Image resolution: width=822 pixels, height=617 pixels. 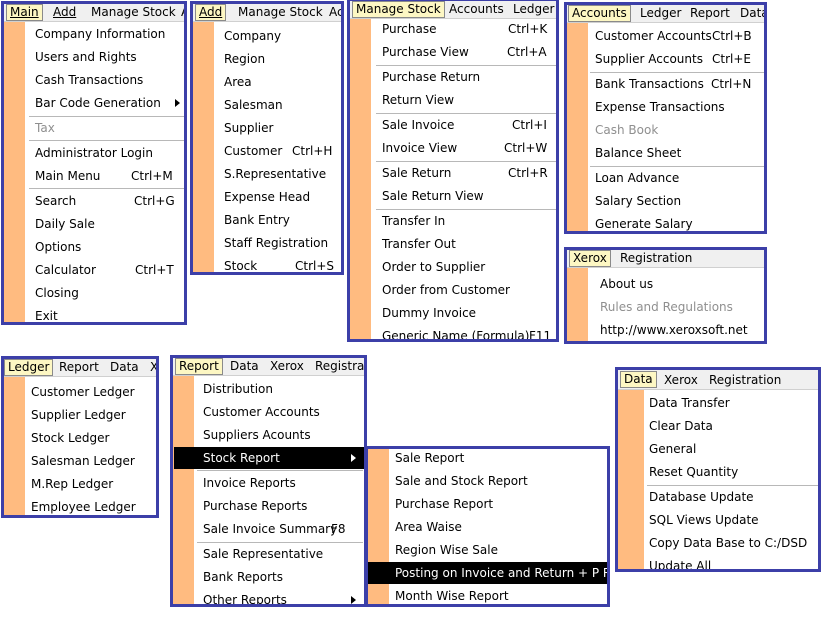 I want to click on menu-item-daily-sale: Daily Sale, so click(x=109, y=224).